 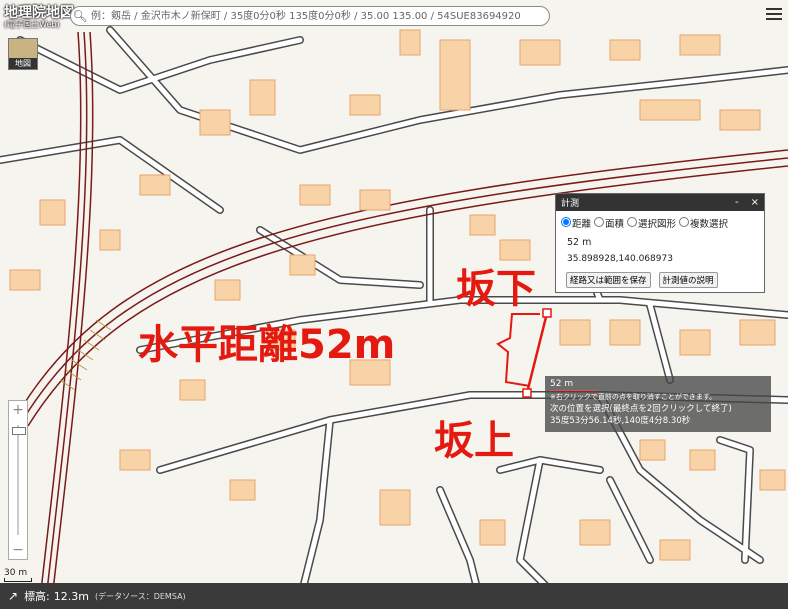 What do you see at coordinates (570, 204) in the screenshot?
I see `measure-panel-title: 計測` at bounding box center [570, 204].